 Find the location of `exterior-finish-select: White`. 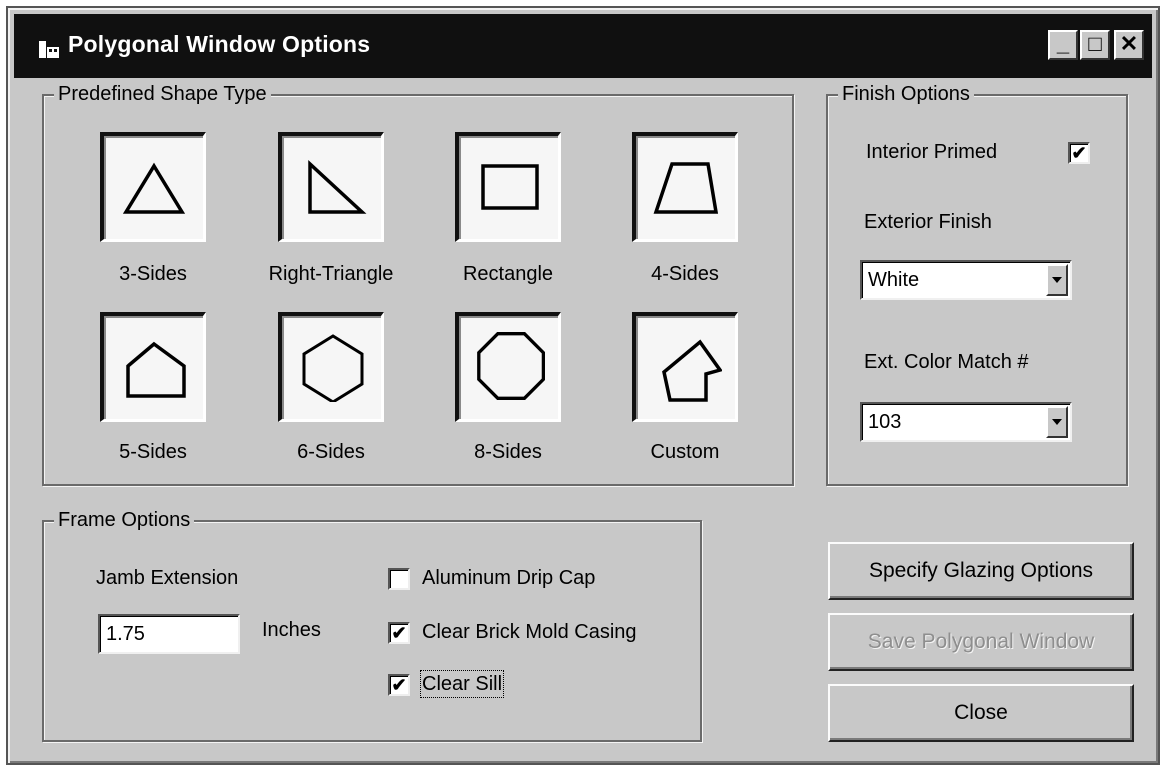

exterior-finish-select: White is located at coordinates (966, 280).